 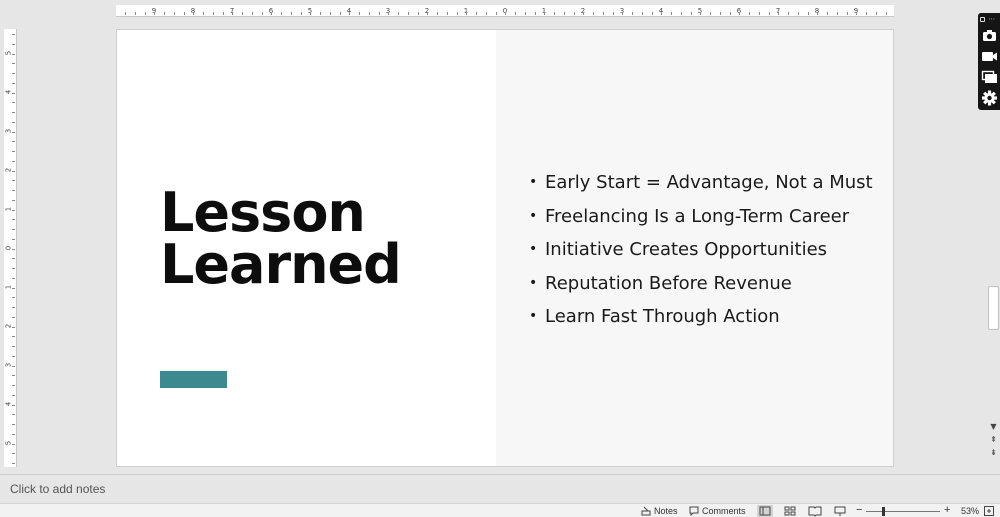 What do you see at coordinates (982, 19) in the screenshot?
I see `pin-icon` at bounding box center [982, 19].